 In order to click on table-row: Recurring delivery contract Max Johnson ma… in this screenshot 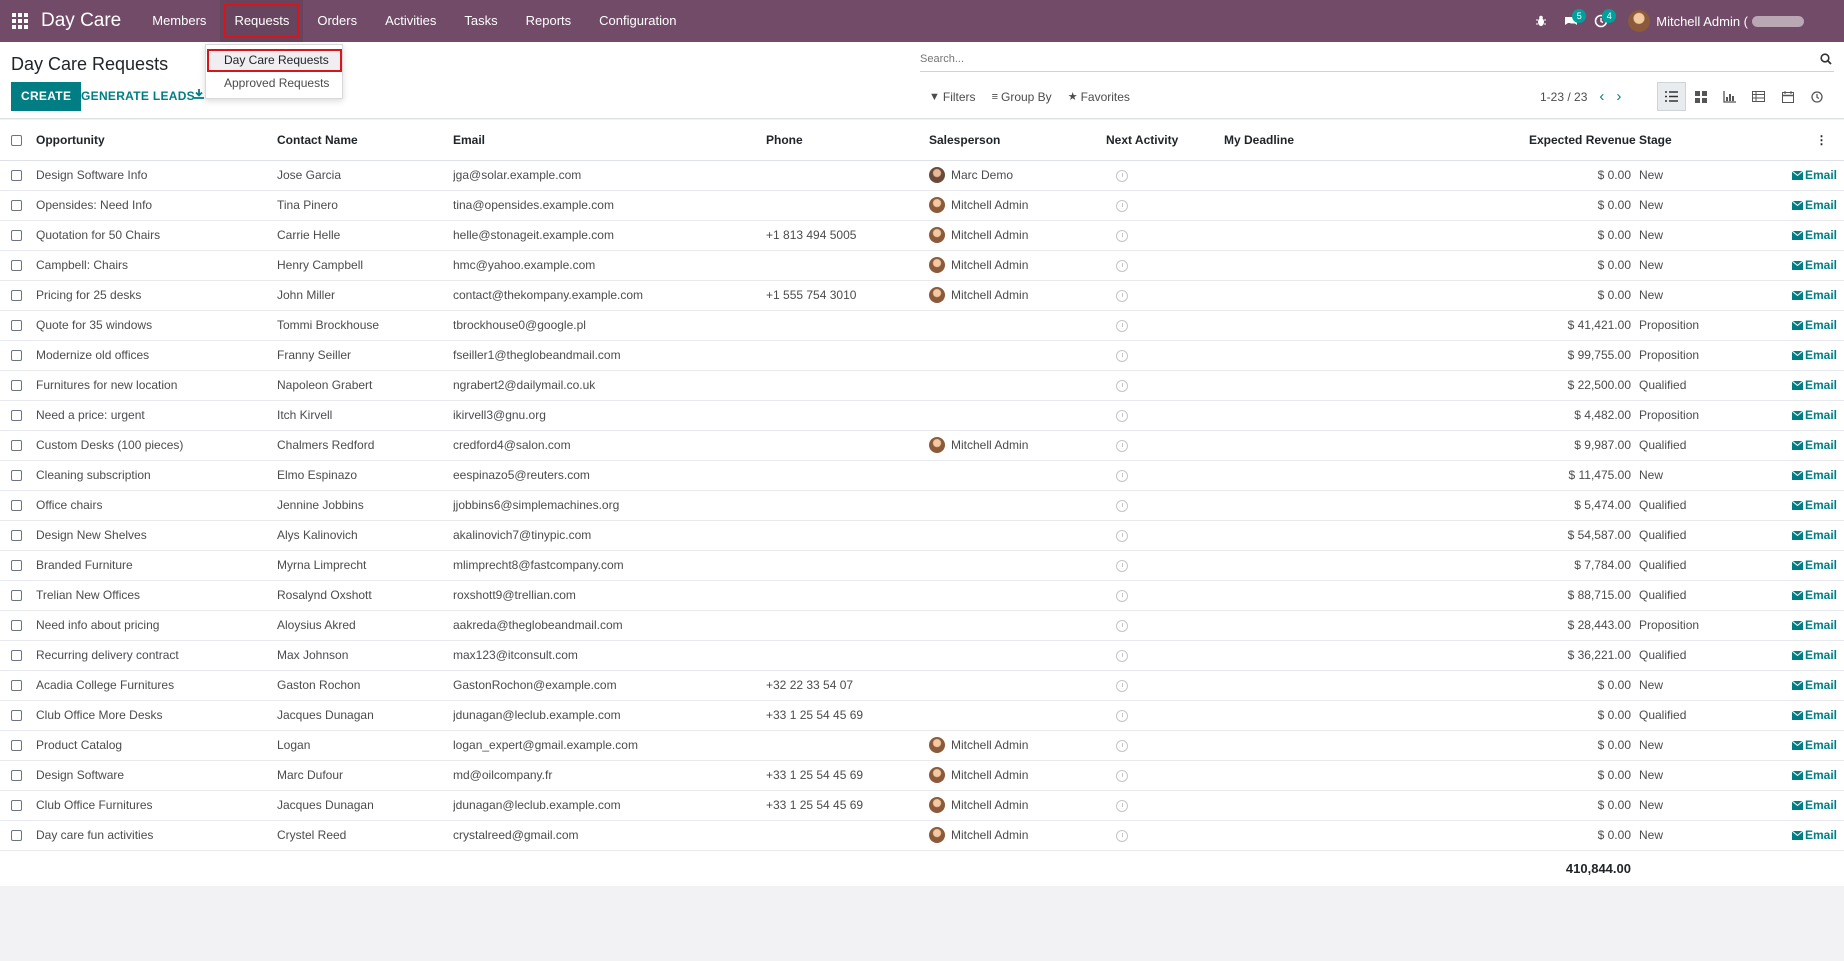, I will do `click(922, 655)`.